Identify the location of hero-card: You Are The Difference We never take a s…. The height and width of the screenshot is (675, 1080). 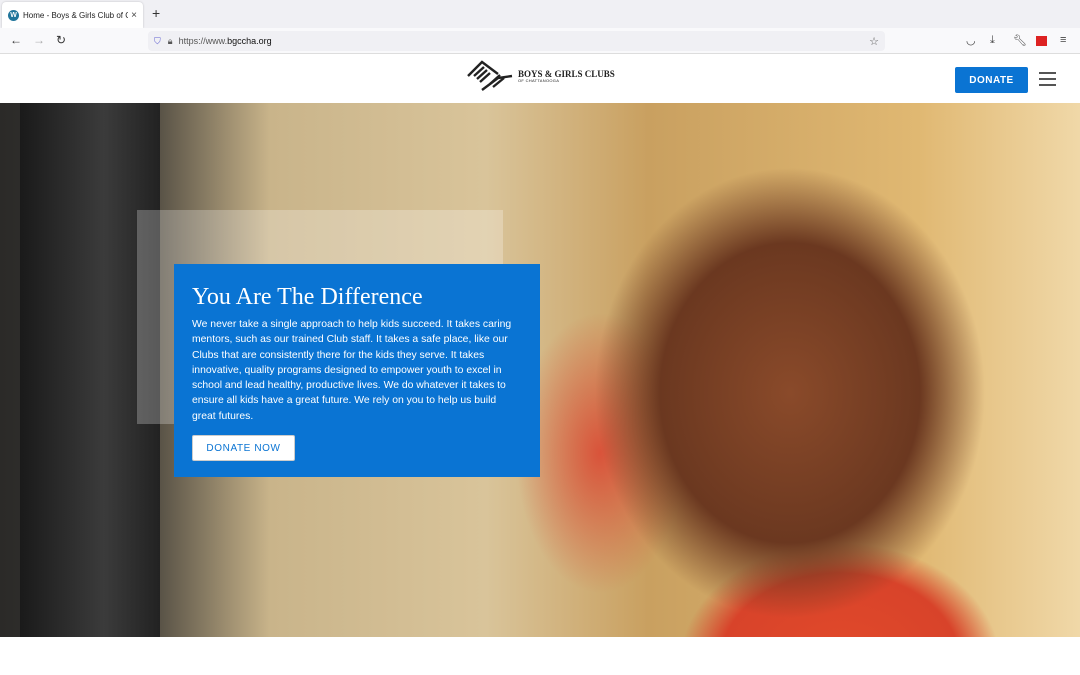
(357, 370).